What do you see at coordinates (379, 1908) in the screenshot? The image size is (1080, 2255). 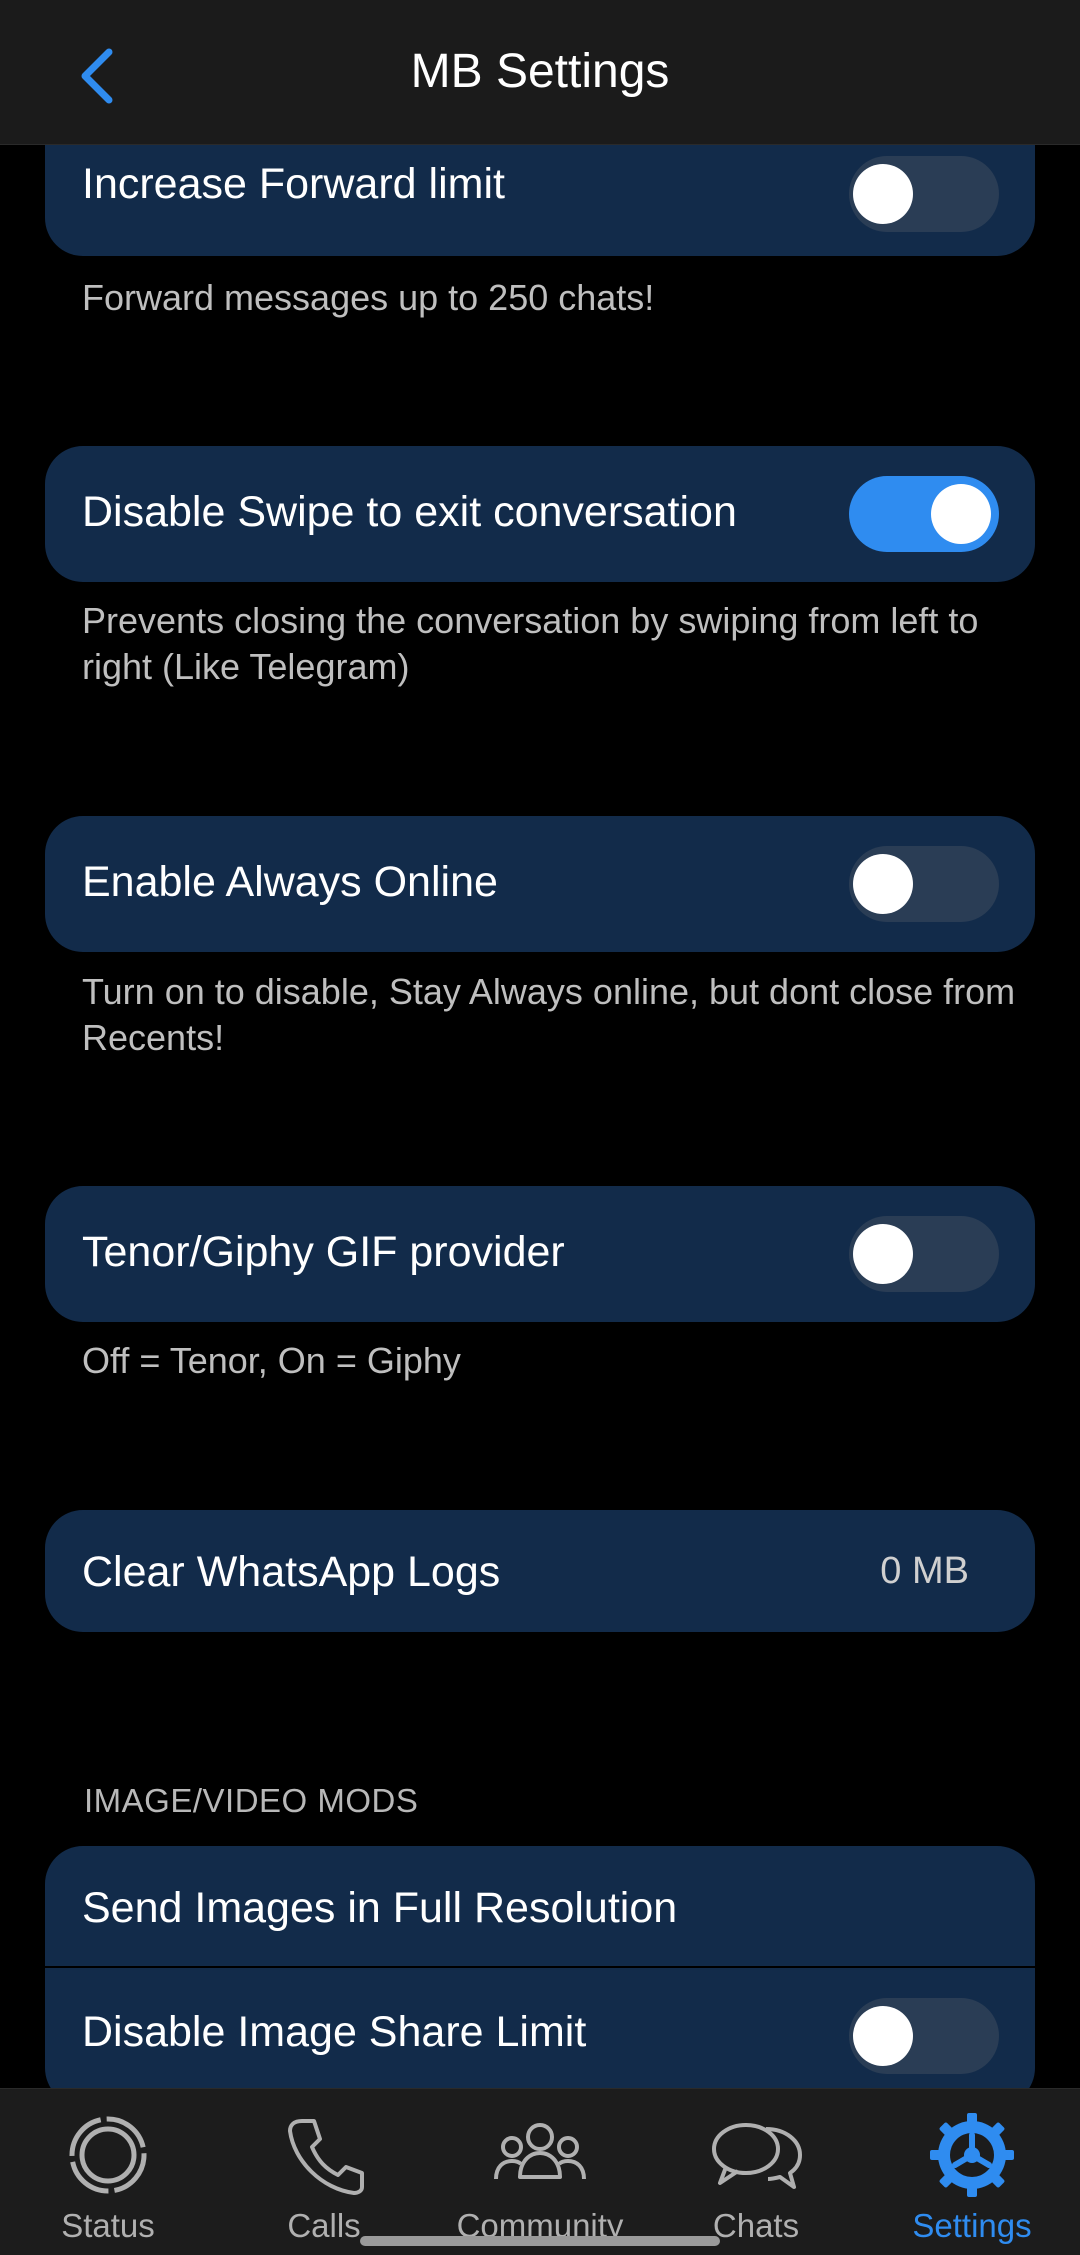 I see `send-full-resolution-label: Send Images in Full Resolution` at bounding box center [379, 1908].